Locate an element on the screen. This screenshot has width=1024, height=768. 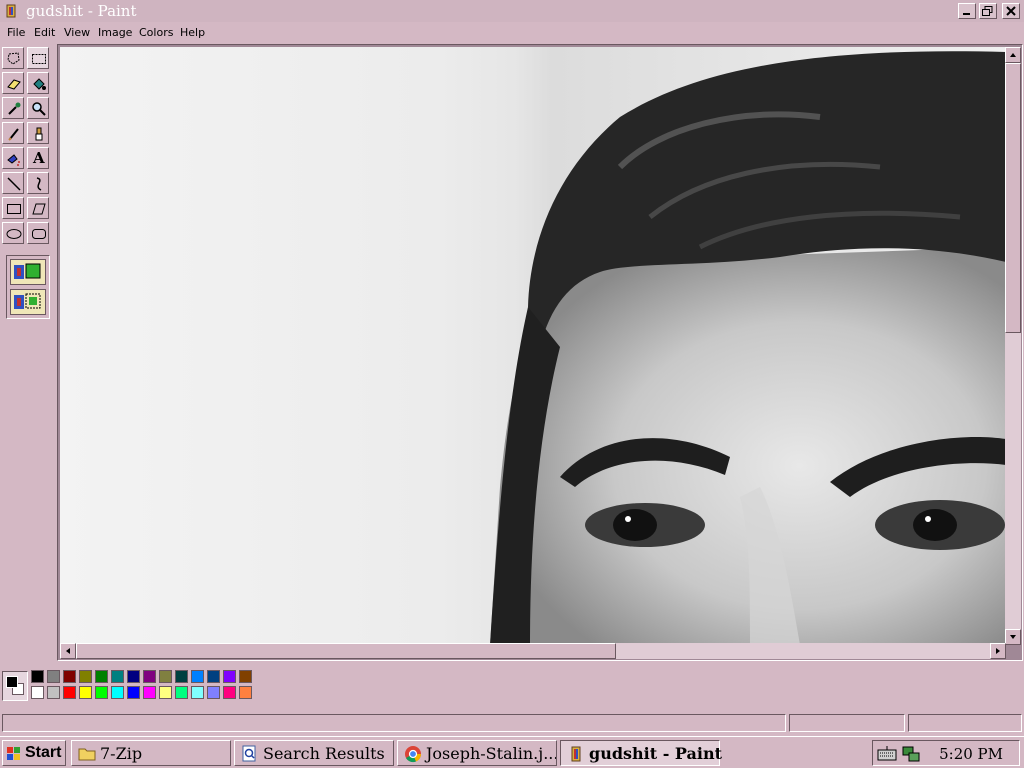
scroll-left-button is located at coordinates (68, 651).